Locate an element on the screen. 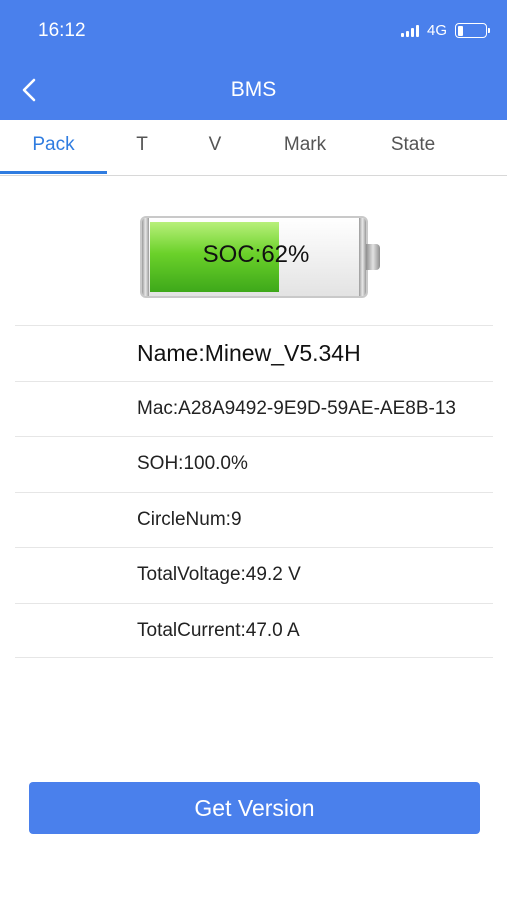 This screenshot has height=900, width=507. tab-mark: Mark is located at coordinates (305, 147).